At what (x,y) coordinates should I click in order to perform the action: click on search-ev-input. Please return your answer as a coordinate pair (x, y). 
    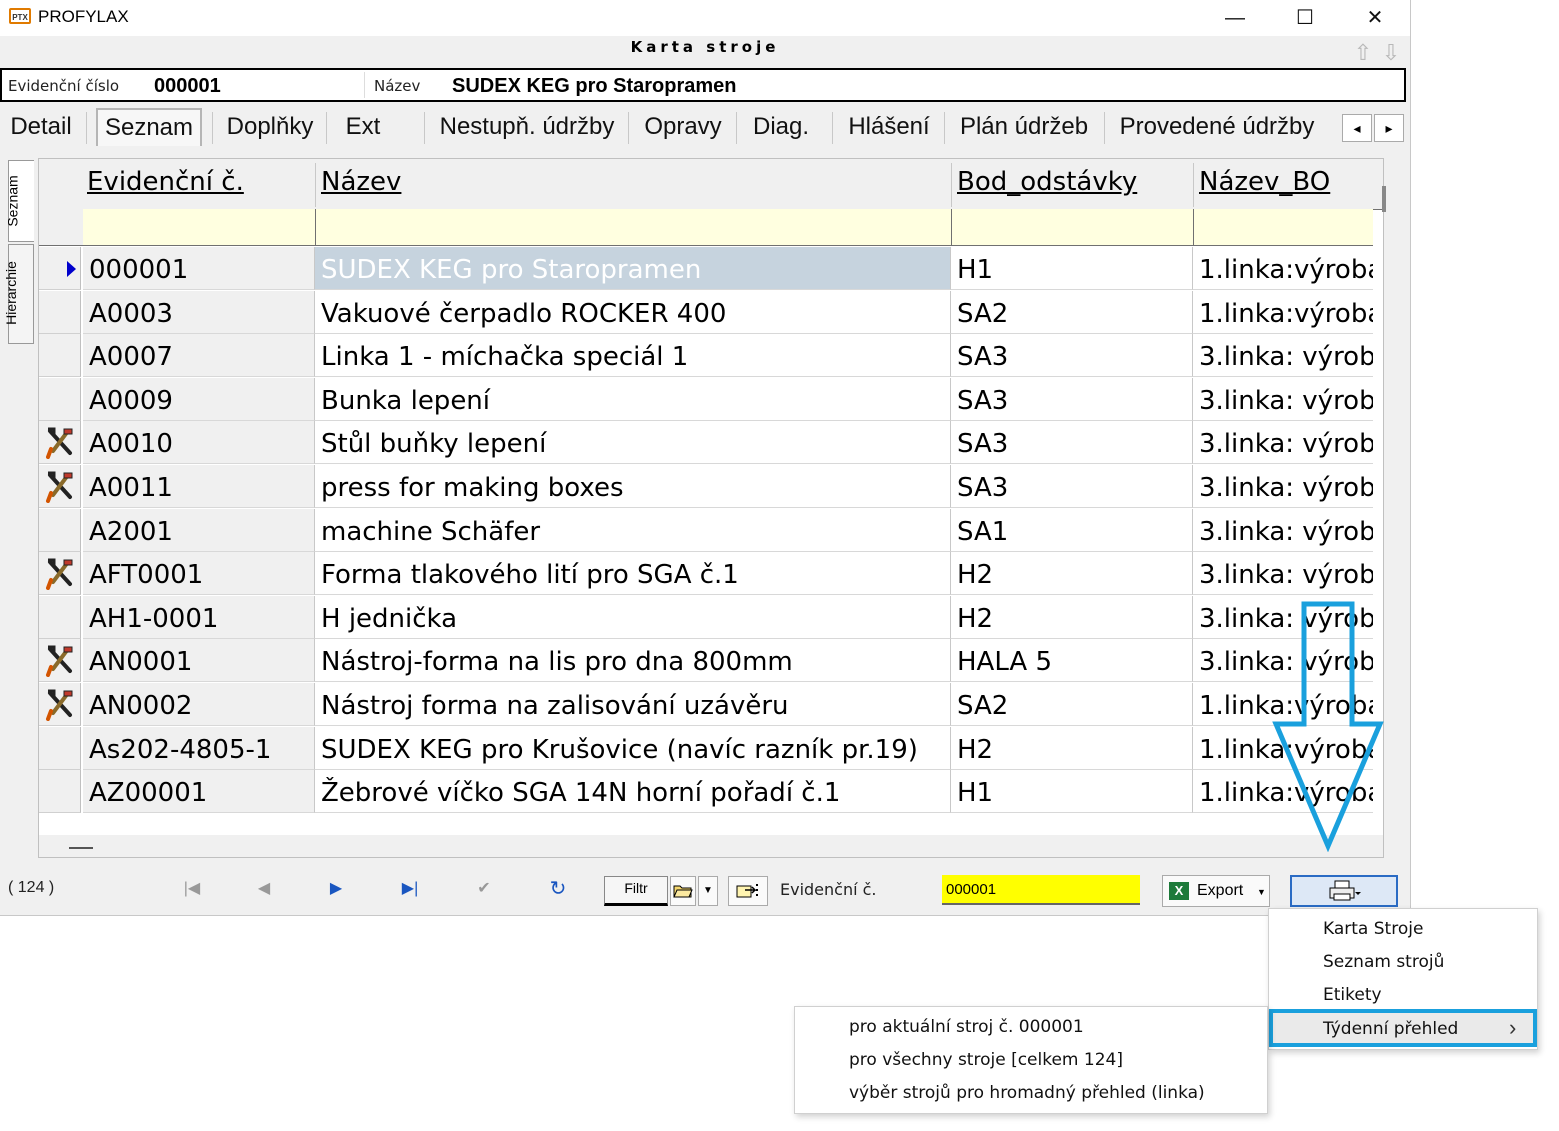
    Looking at the image, I should click on (1041, 890).